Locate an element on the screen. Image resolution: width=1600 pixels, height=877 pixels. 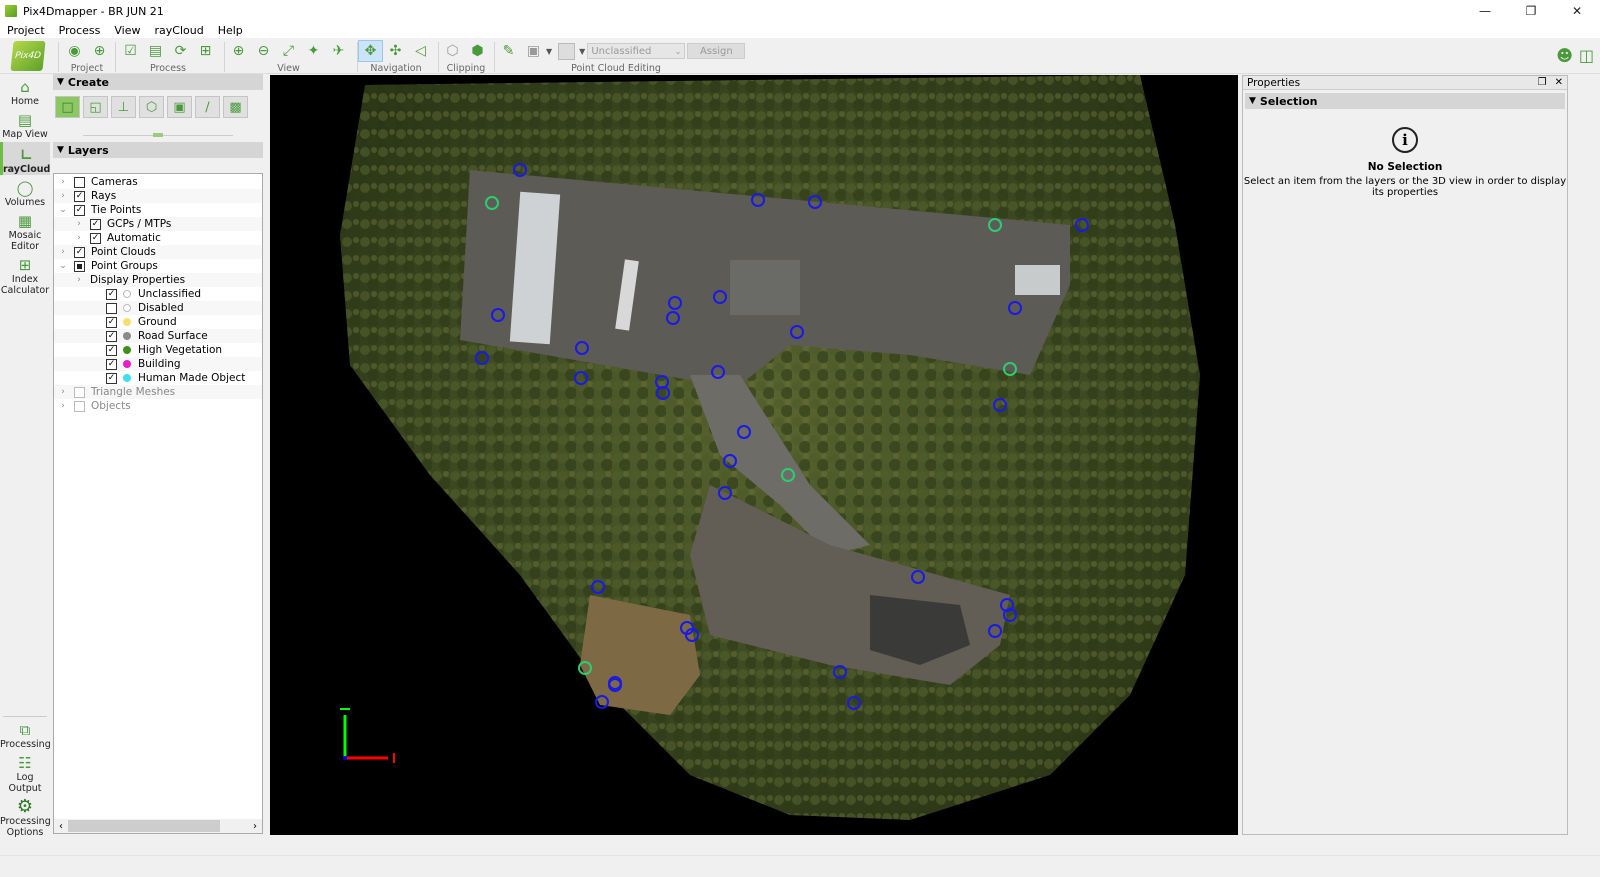
layer-row: ⌄ Point Groups is located at coordinates (158, 266).